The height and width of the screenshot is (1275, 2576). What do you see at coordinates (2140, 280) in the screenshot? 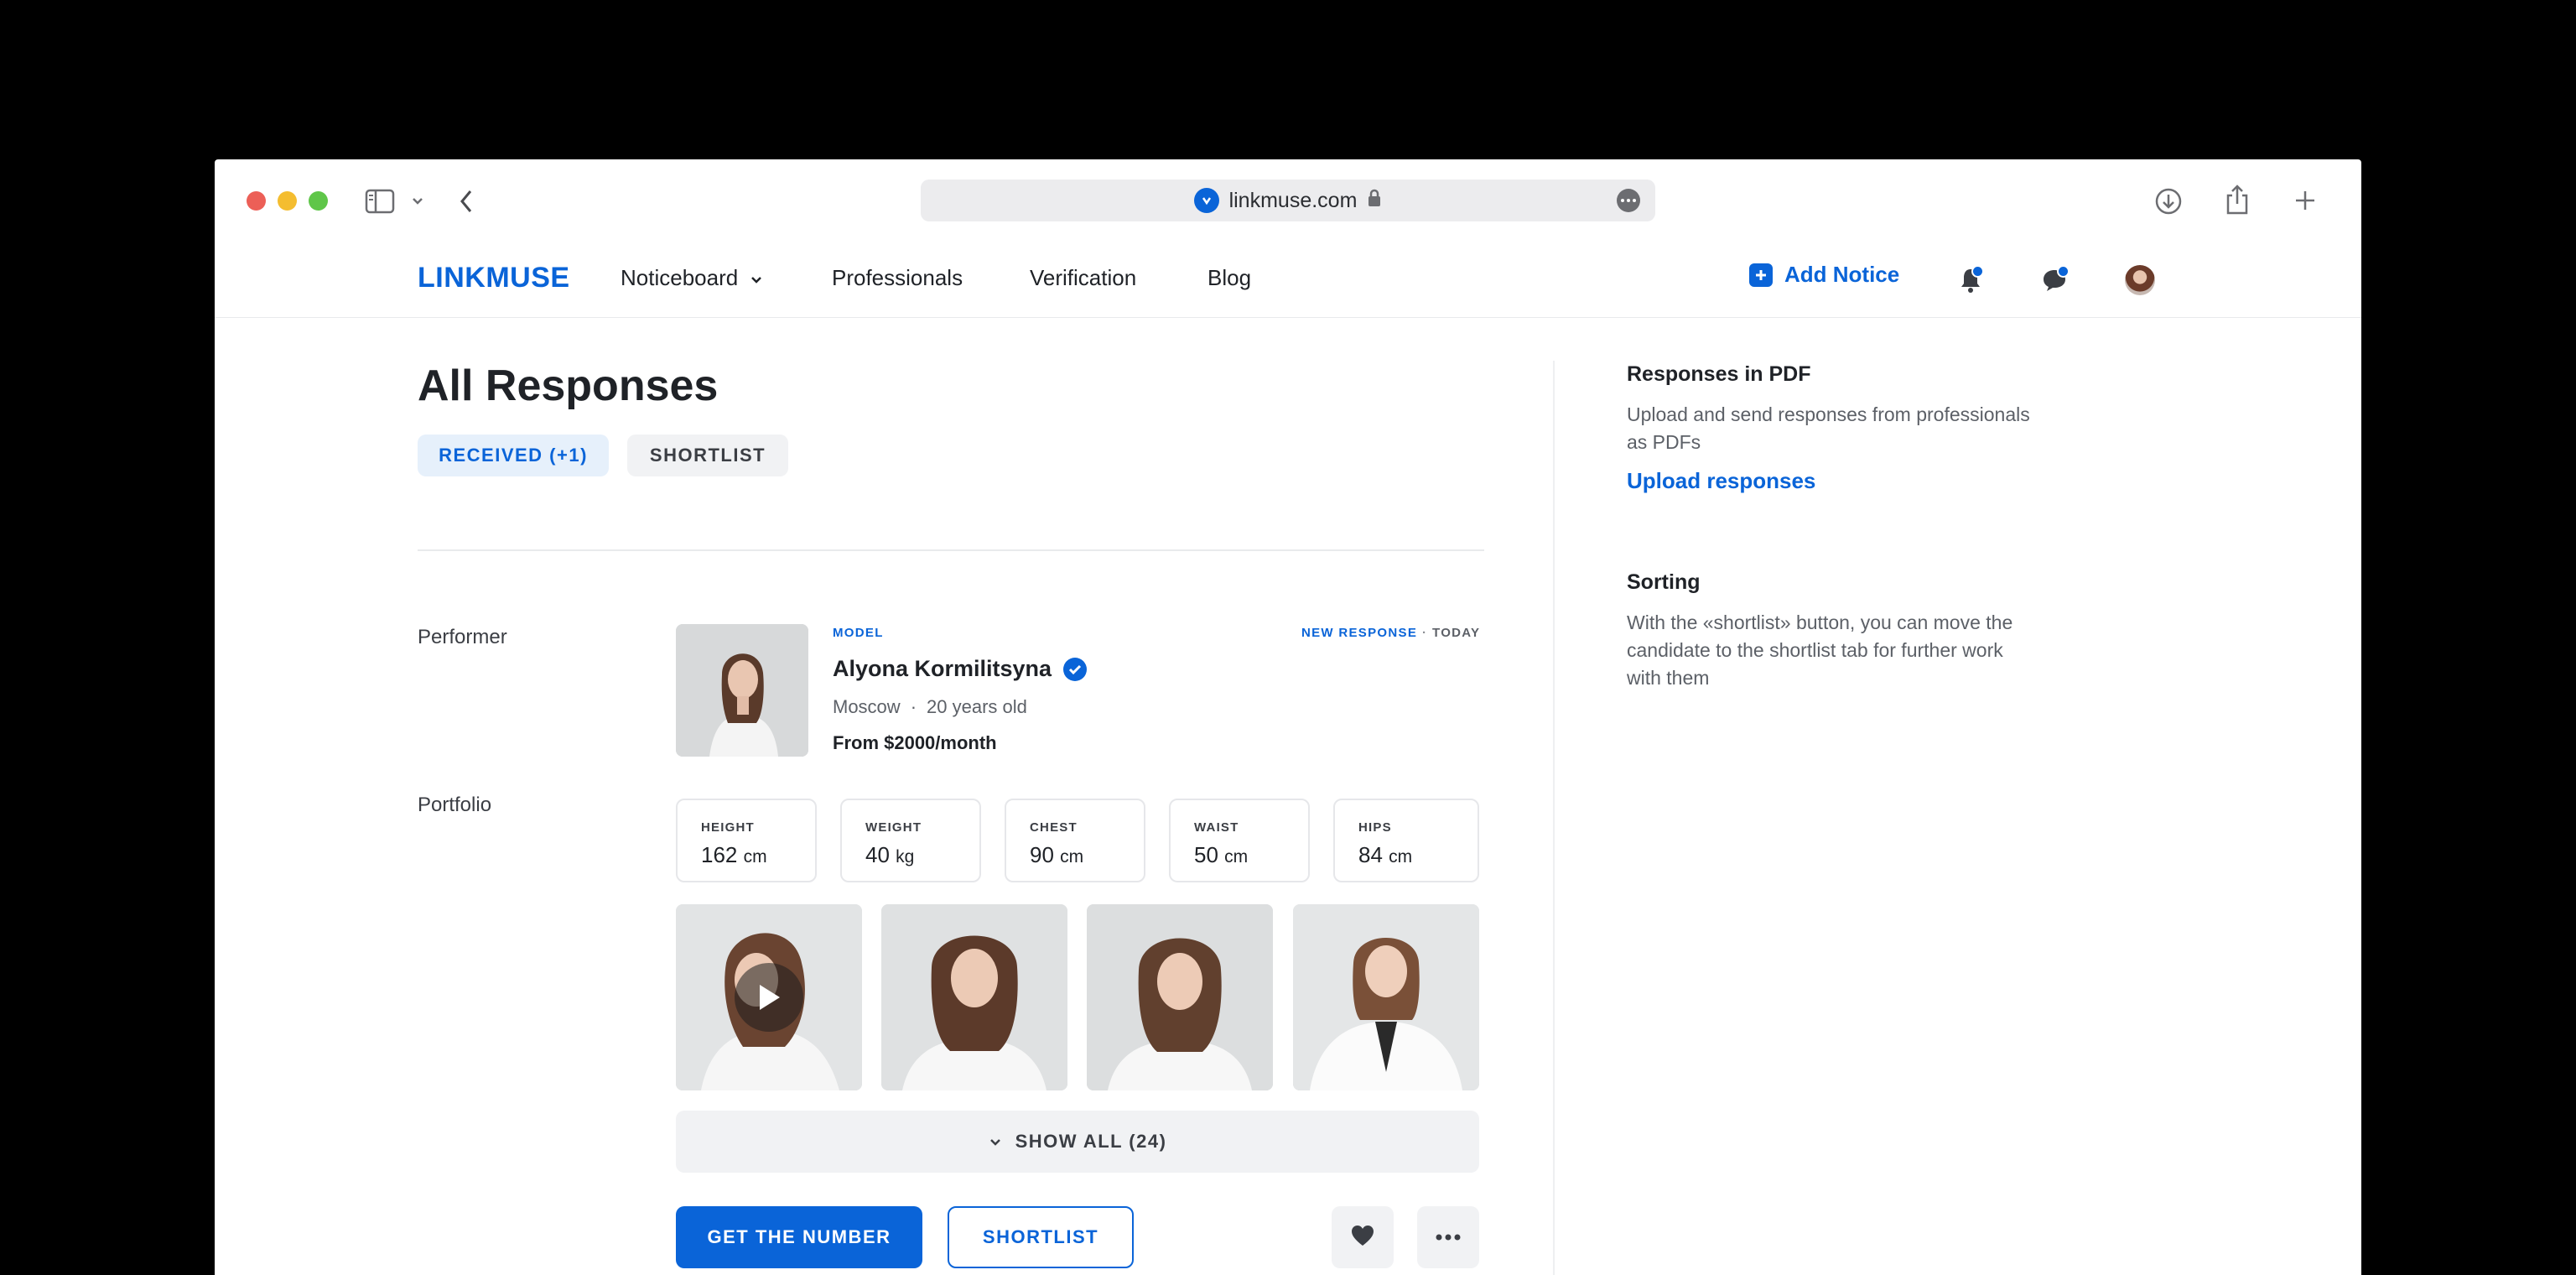
I see `user-avatar` at bounding box center [2140, 280].